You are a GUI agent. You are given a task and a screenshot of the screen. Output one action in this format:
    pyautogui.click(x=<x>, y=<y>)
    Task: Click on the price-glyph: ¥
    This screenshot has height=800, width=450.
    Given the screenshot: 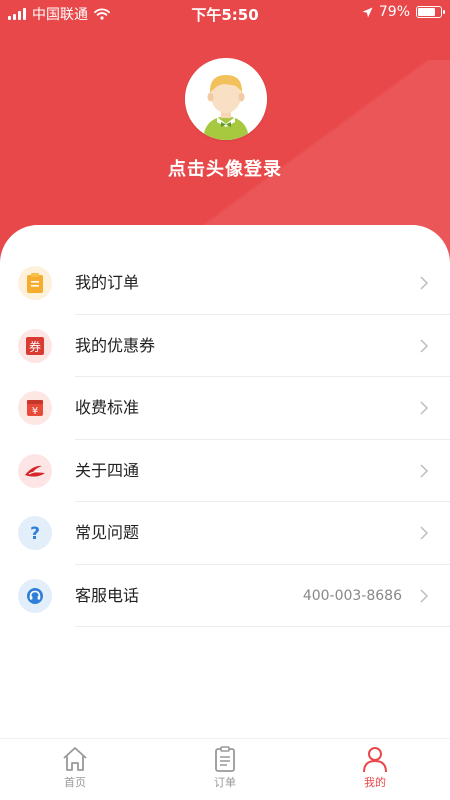 What is the action you would take?
    pyautogui.click(x=35, y=411)
    